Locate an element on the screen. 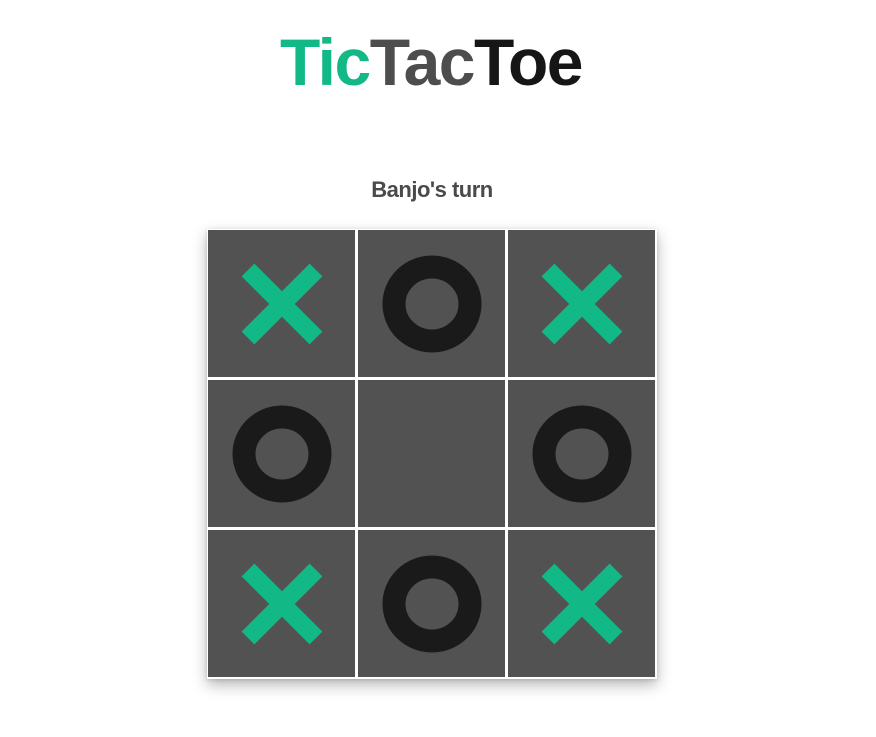  board-cell-r3-c2 is located at coordinates (431, 603).